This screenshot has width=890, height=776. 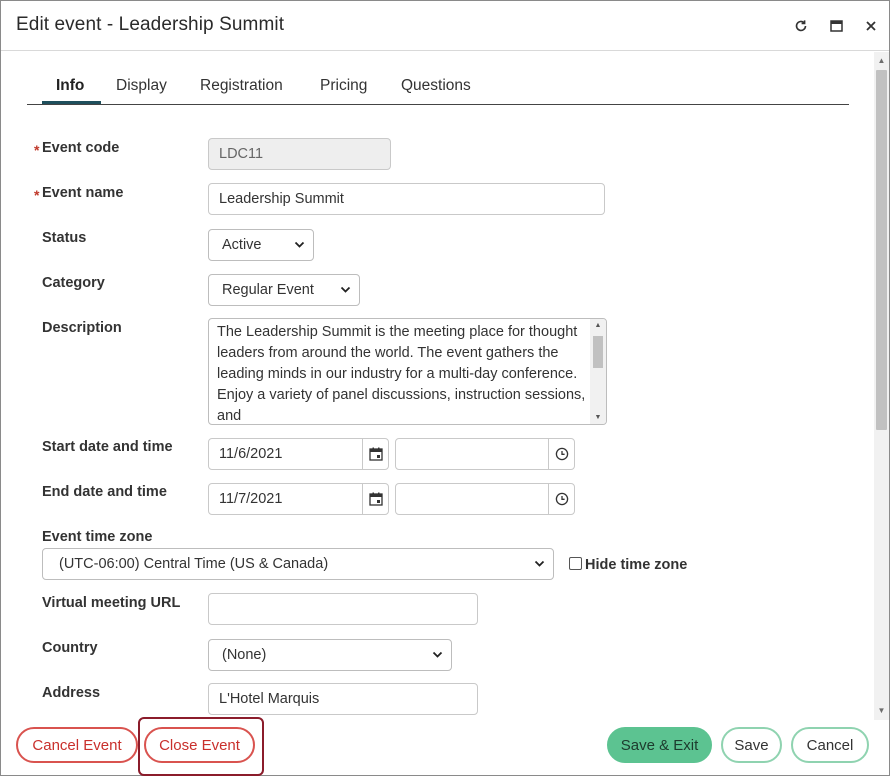 What do you see at coordinates (598, 352) in the screenshot?
I see `description-scroll-thumb` at bounding box center [598, 352].